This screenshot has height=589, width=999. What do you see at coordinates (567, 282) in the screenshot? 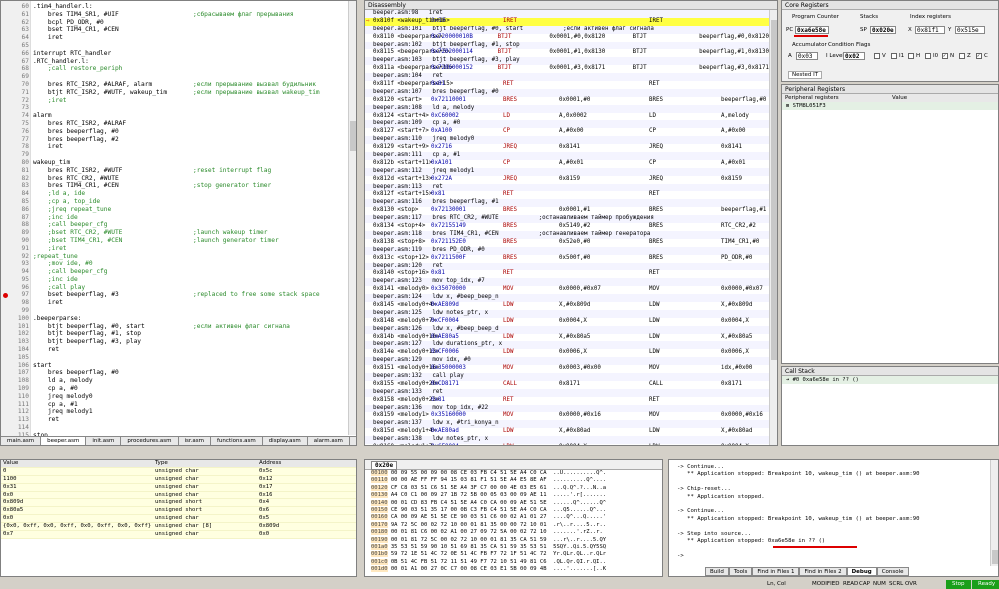
I see `source-line: beeper.asm:123 mov top_idx, #7` at bounding box center [567, 282].